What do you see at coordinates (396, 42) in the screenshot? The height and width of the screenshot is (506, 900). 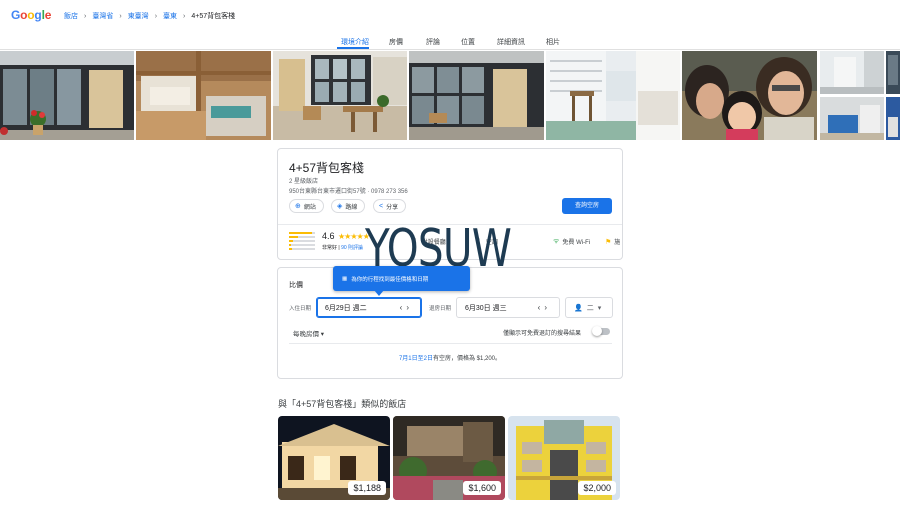 I see `tab-prices: 房價` at bounding box center [396, 42].